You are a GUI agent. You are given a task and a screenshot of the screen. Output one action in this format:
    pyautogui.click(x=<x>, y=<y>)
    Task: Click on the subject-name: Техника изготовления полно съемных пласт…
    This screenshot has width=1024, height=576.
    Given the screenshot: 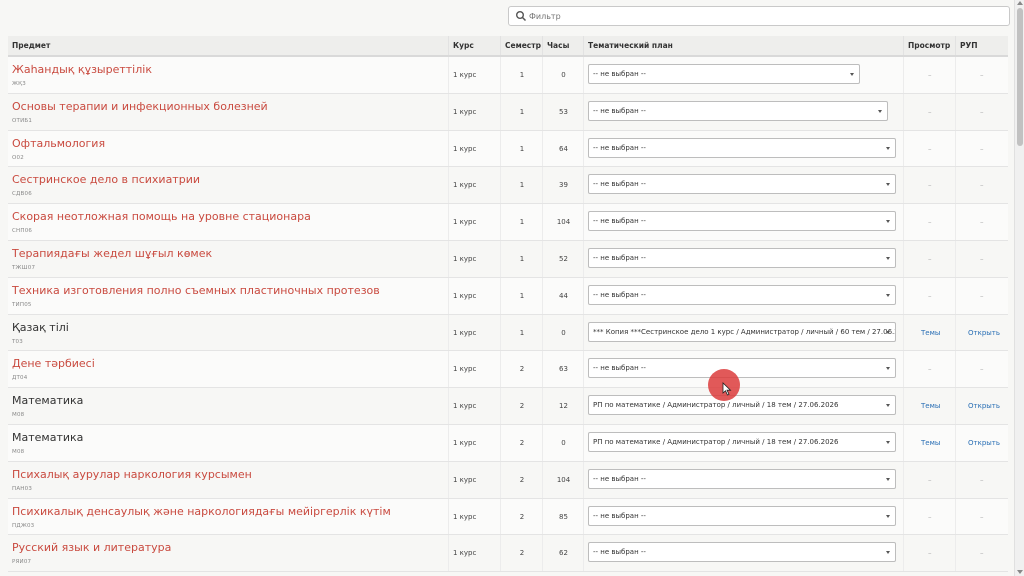 What is the action you would take?
    pyautogui.click(x=196, y=290)
    